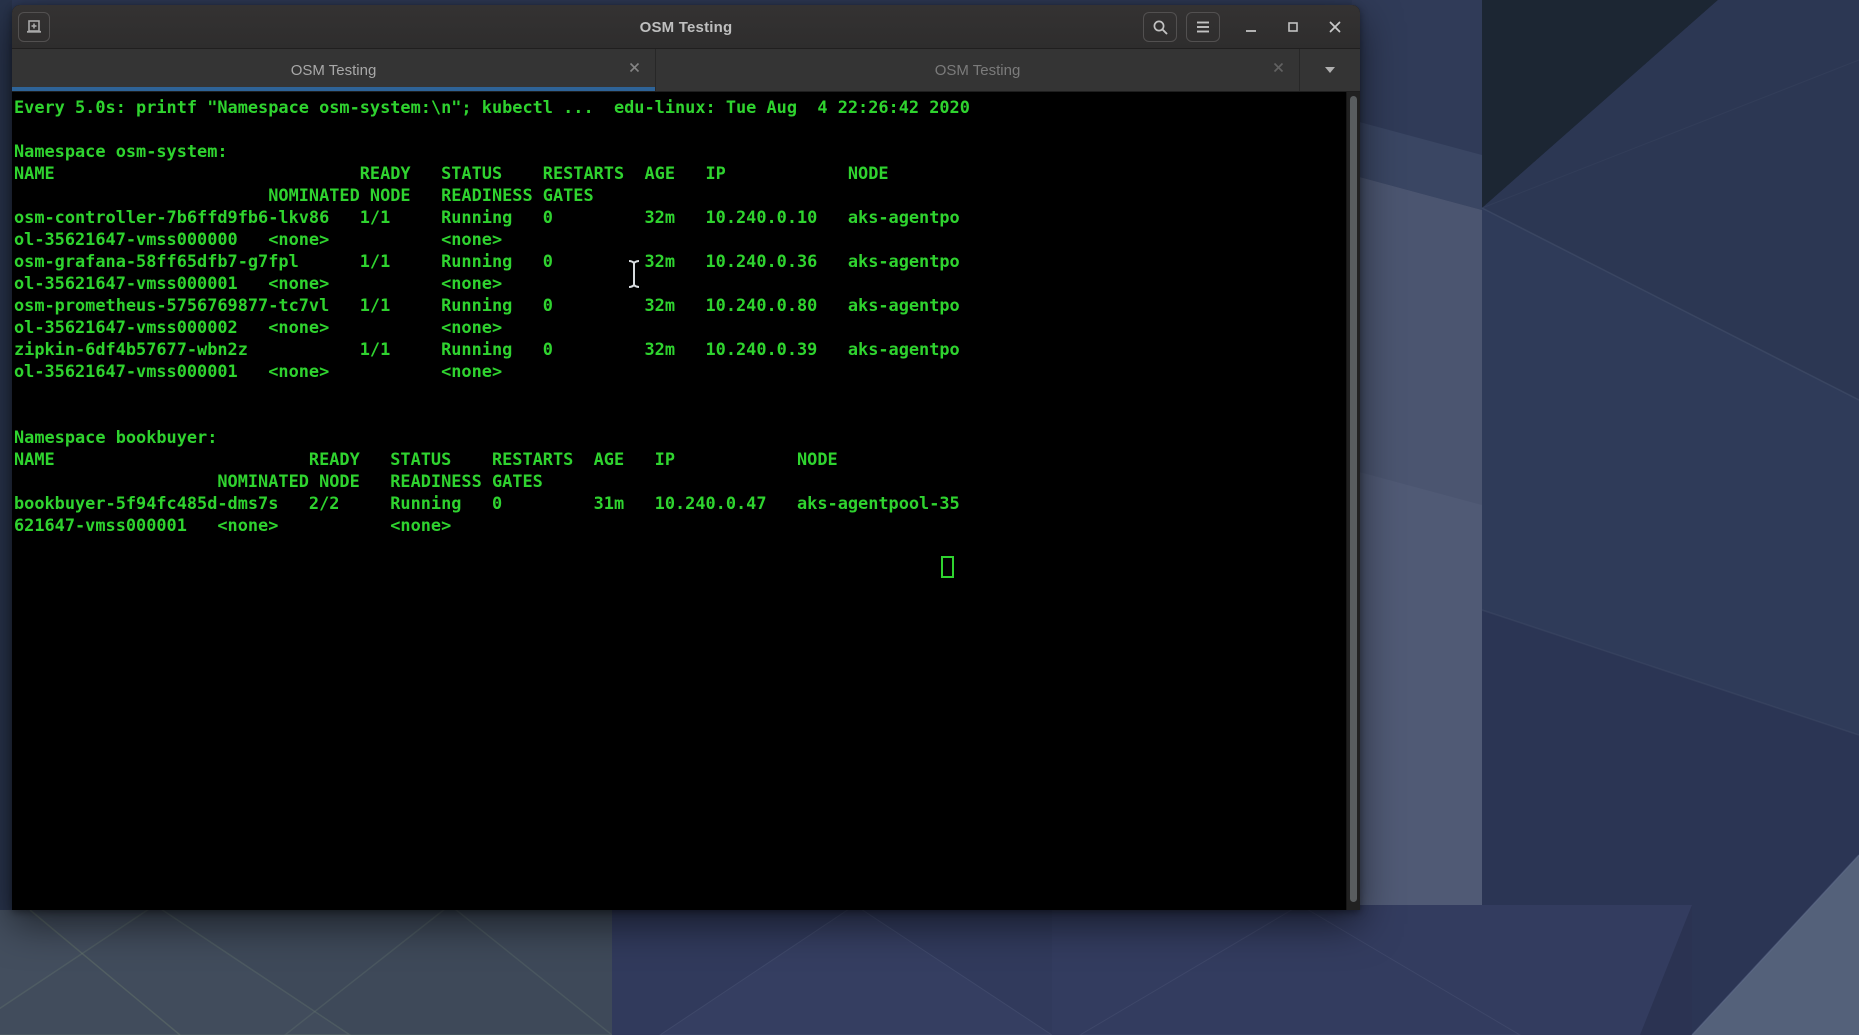 The height and width of the screenshot is (1035, 1859). I want to click on close-button, so click(1335, 27).